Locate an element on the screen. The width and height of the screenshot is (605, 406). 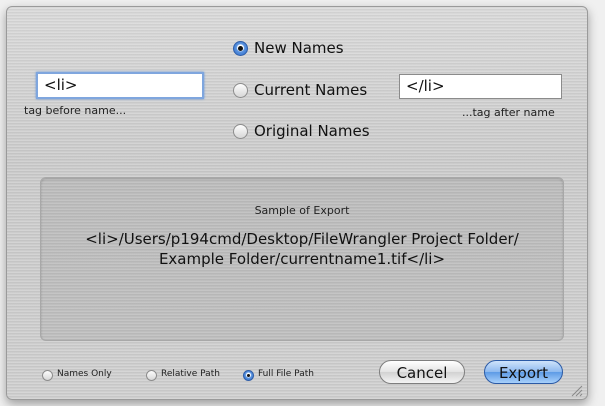
tag-after-input: </li> is located at coordinates (480, 86).